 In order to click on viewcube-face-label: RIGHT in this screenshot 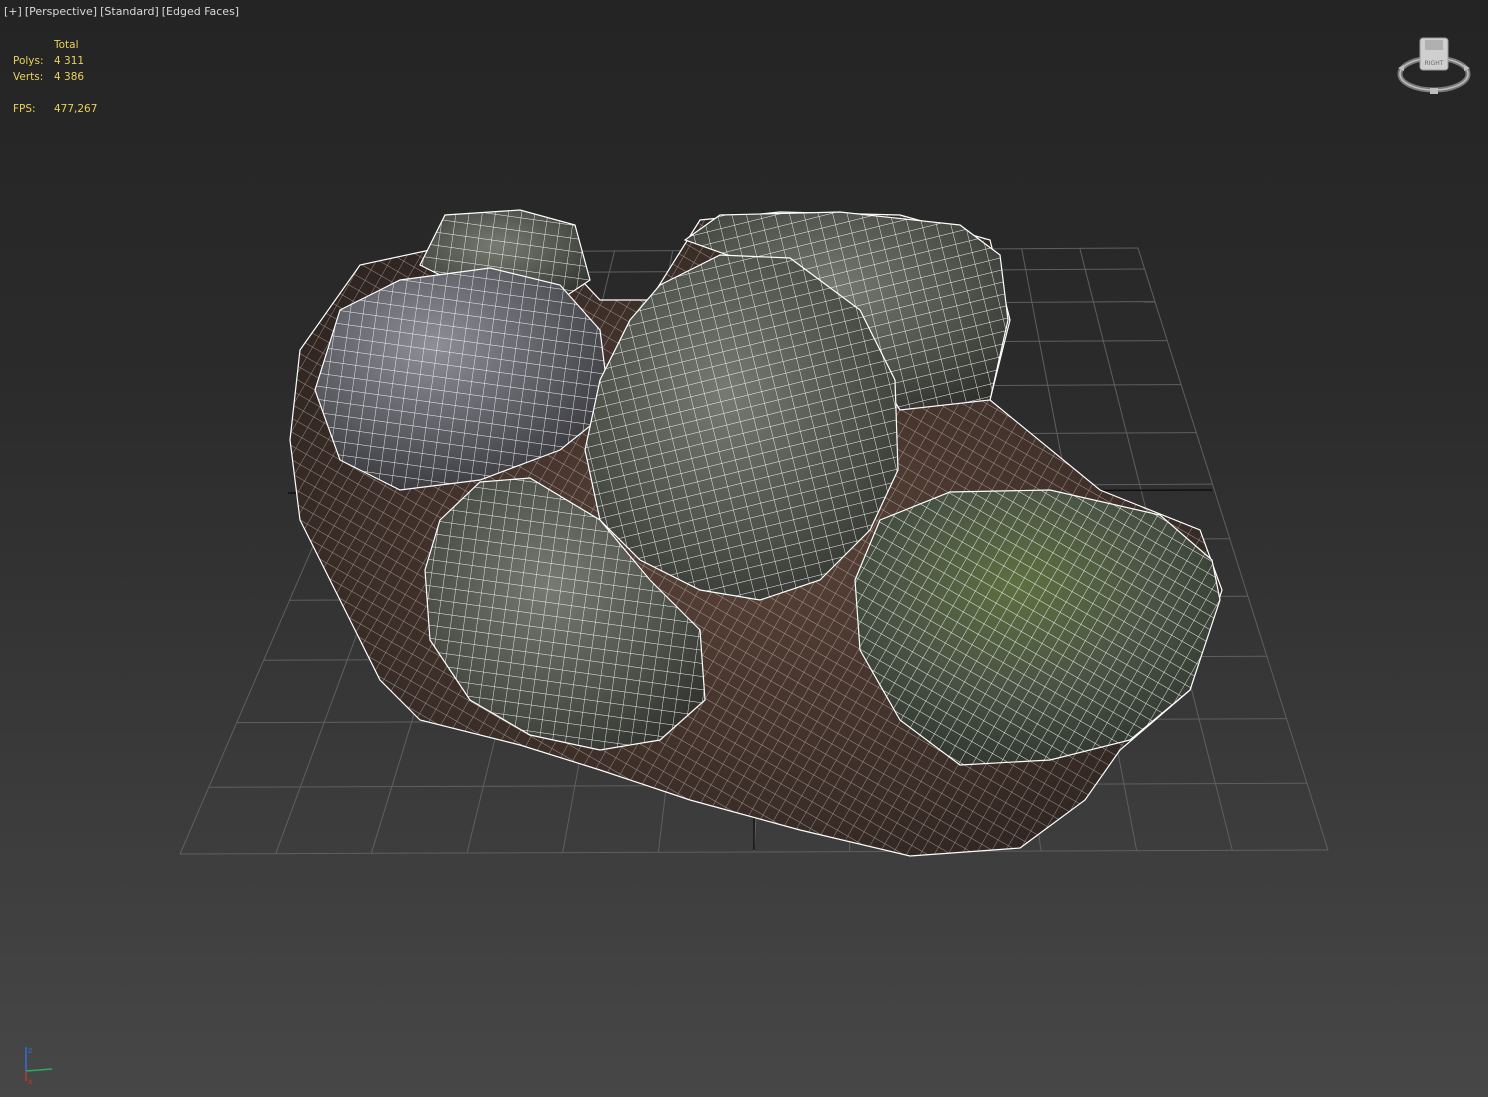, I will do `click(1434, 63)`.